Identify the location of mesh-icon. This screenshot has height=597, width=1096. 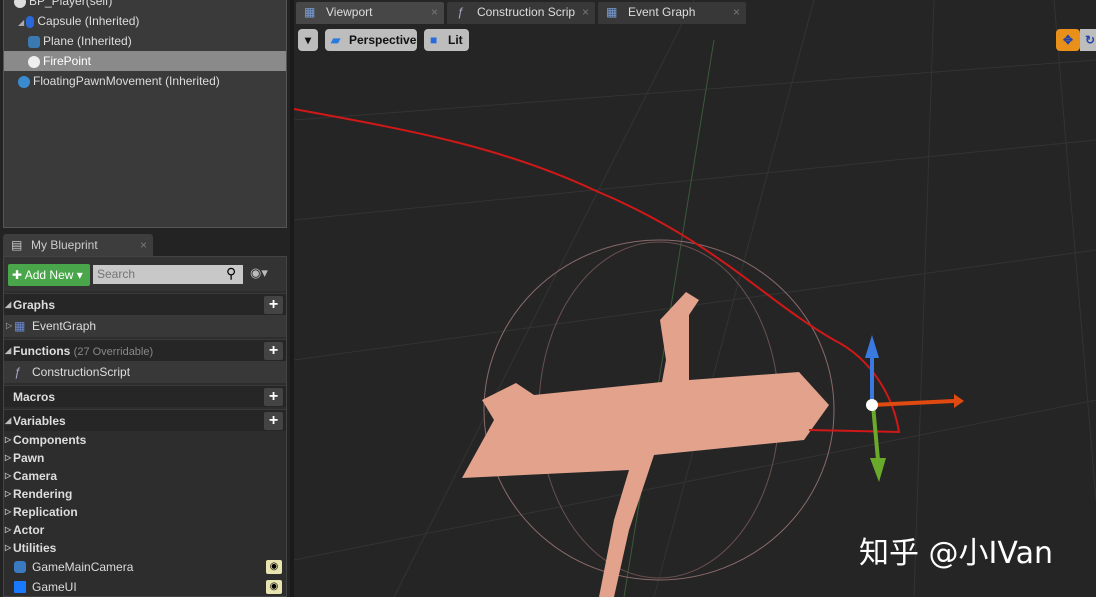
(34, 41).